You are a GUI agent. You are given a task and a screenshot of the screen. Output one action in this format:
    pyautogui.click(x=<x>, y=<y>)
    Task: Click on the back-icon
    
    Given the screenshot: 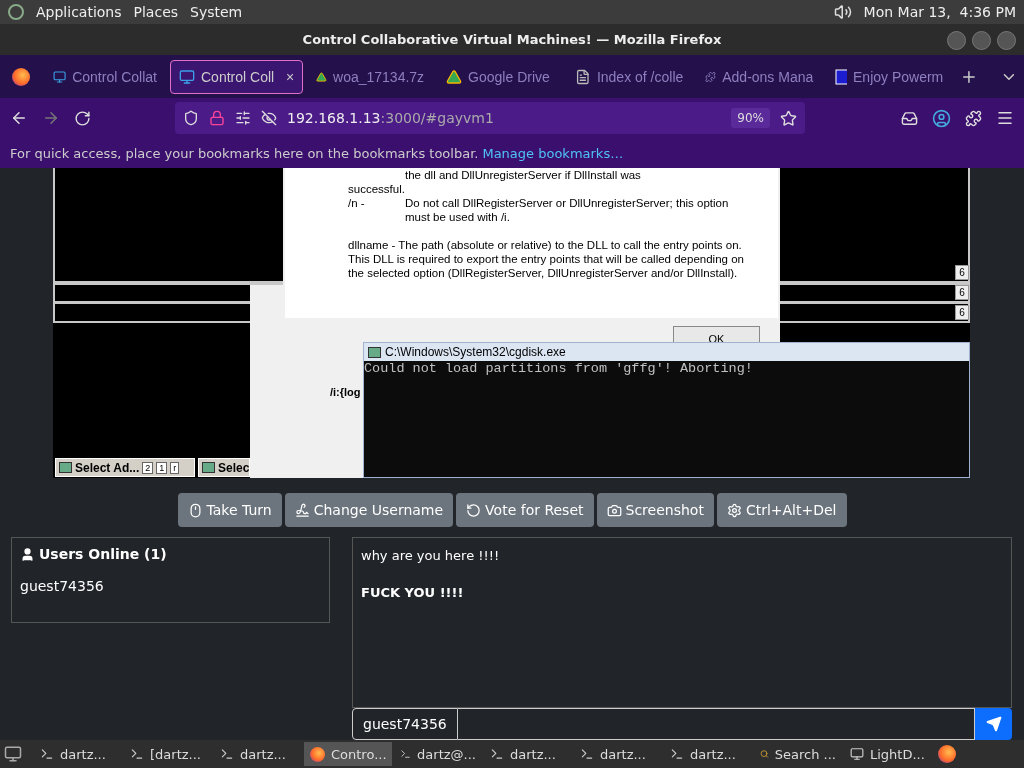 What is the action you would take?
    pyautogui.click(x=19, y=118)
    